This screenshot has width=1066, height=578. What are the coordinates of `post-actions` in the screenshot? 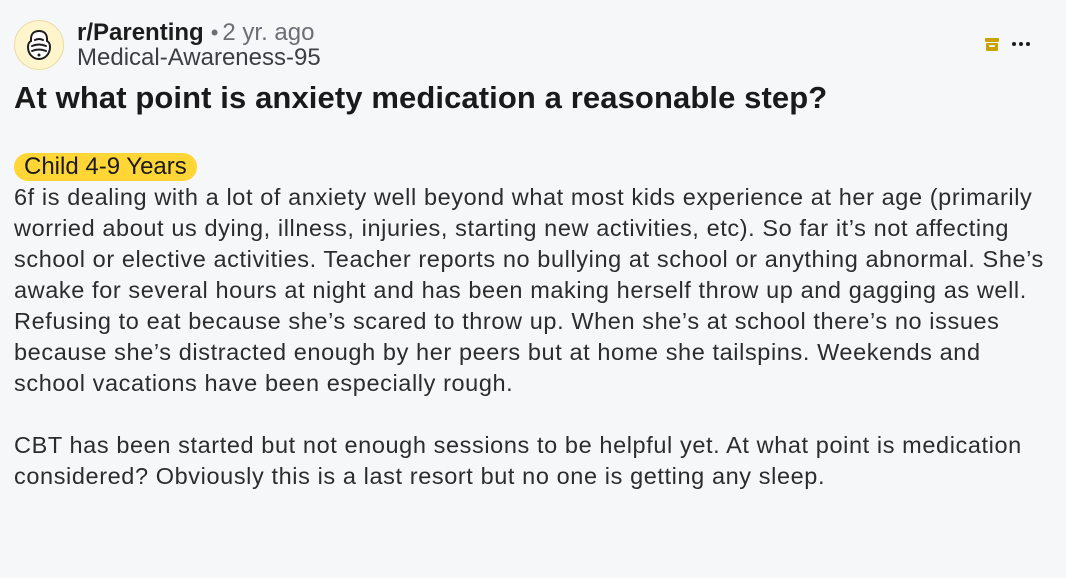 It's located at (1007, 44).